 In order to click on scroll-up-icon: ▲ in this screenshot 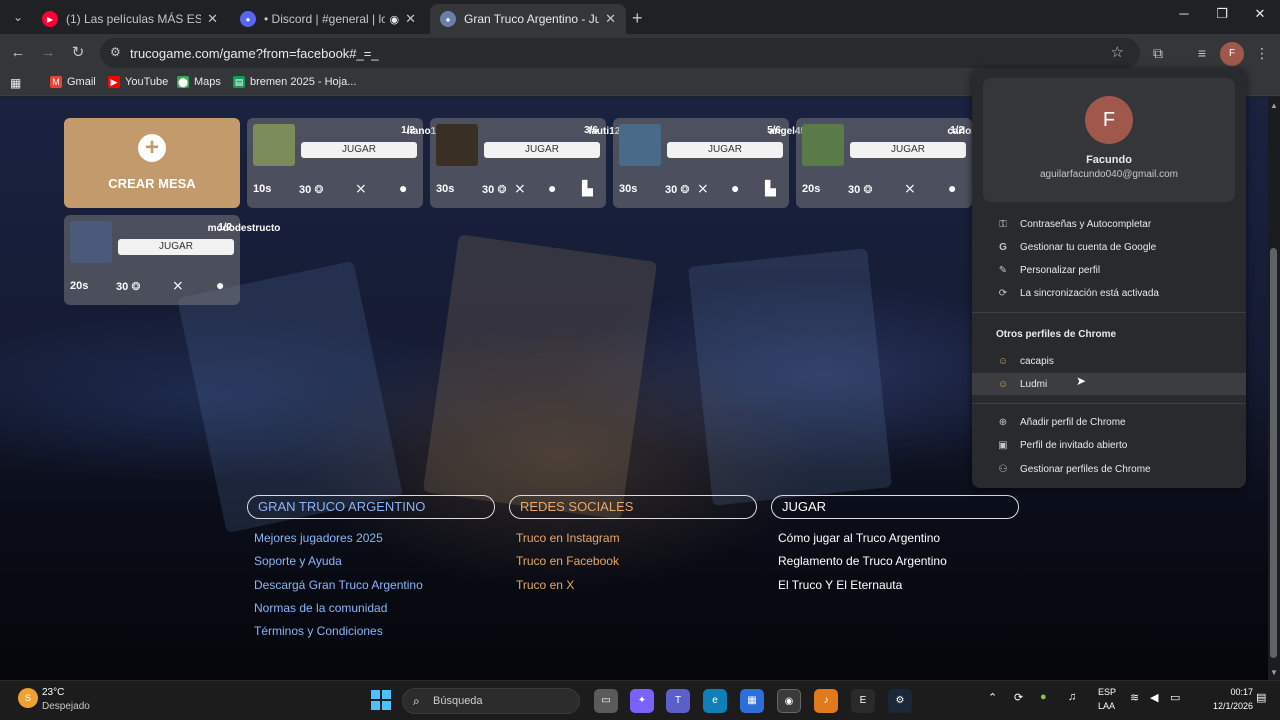, I will do `click(1274, 105)`.